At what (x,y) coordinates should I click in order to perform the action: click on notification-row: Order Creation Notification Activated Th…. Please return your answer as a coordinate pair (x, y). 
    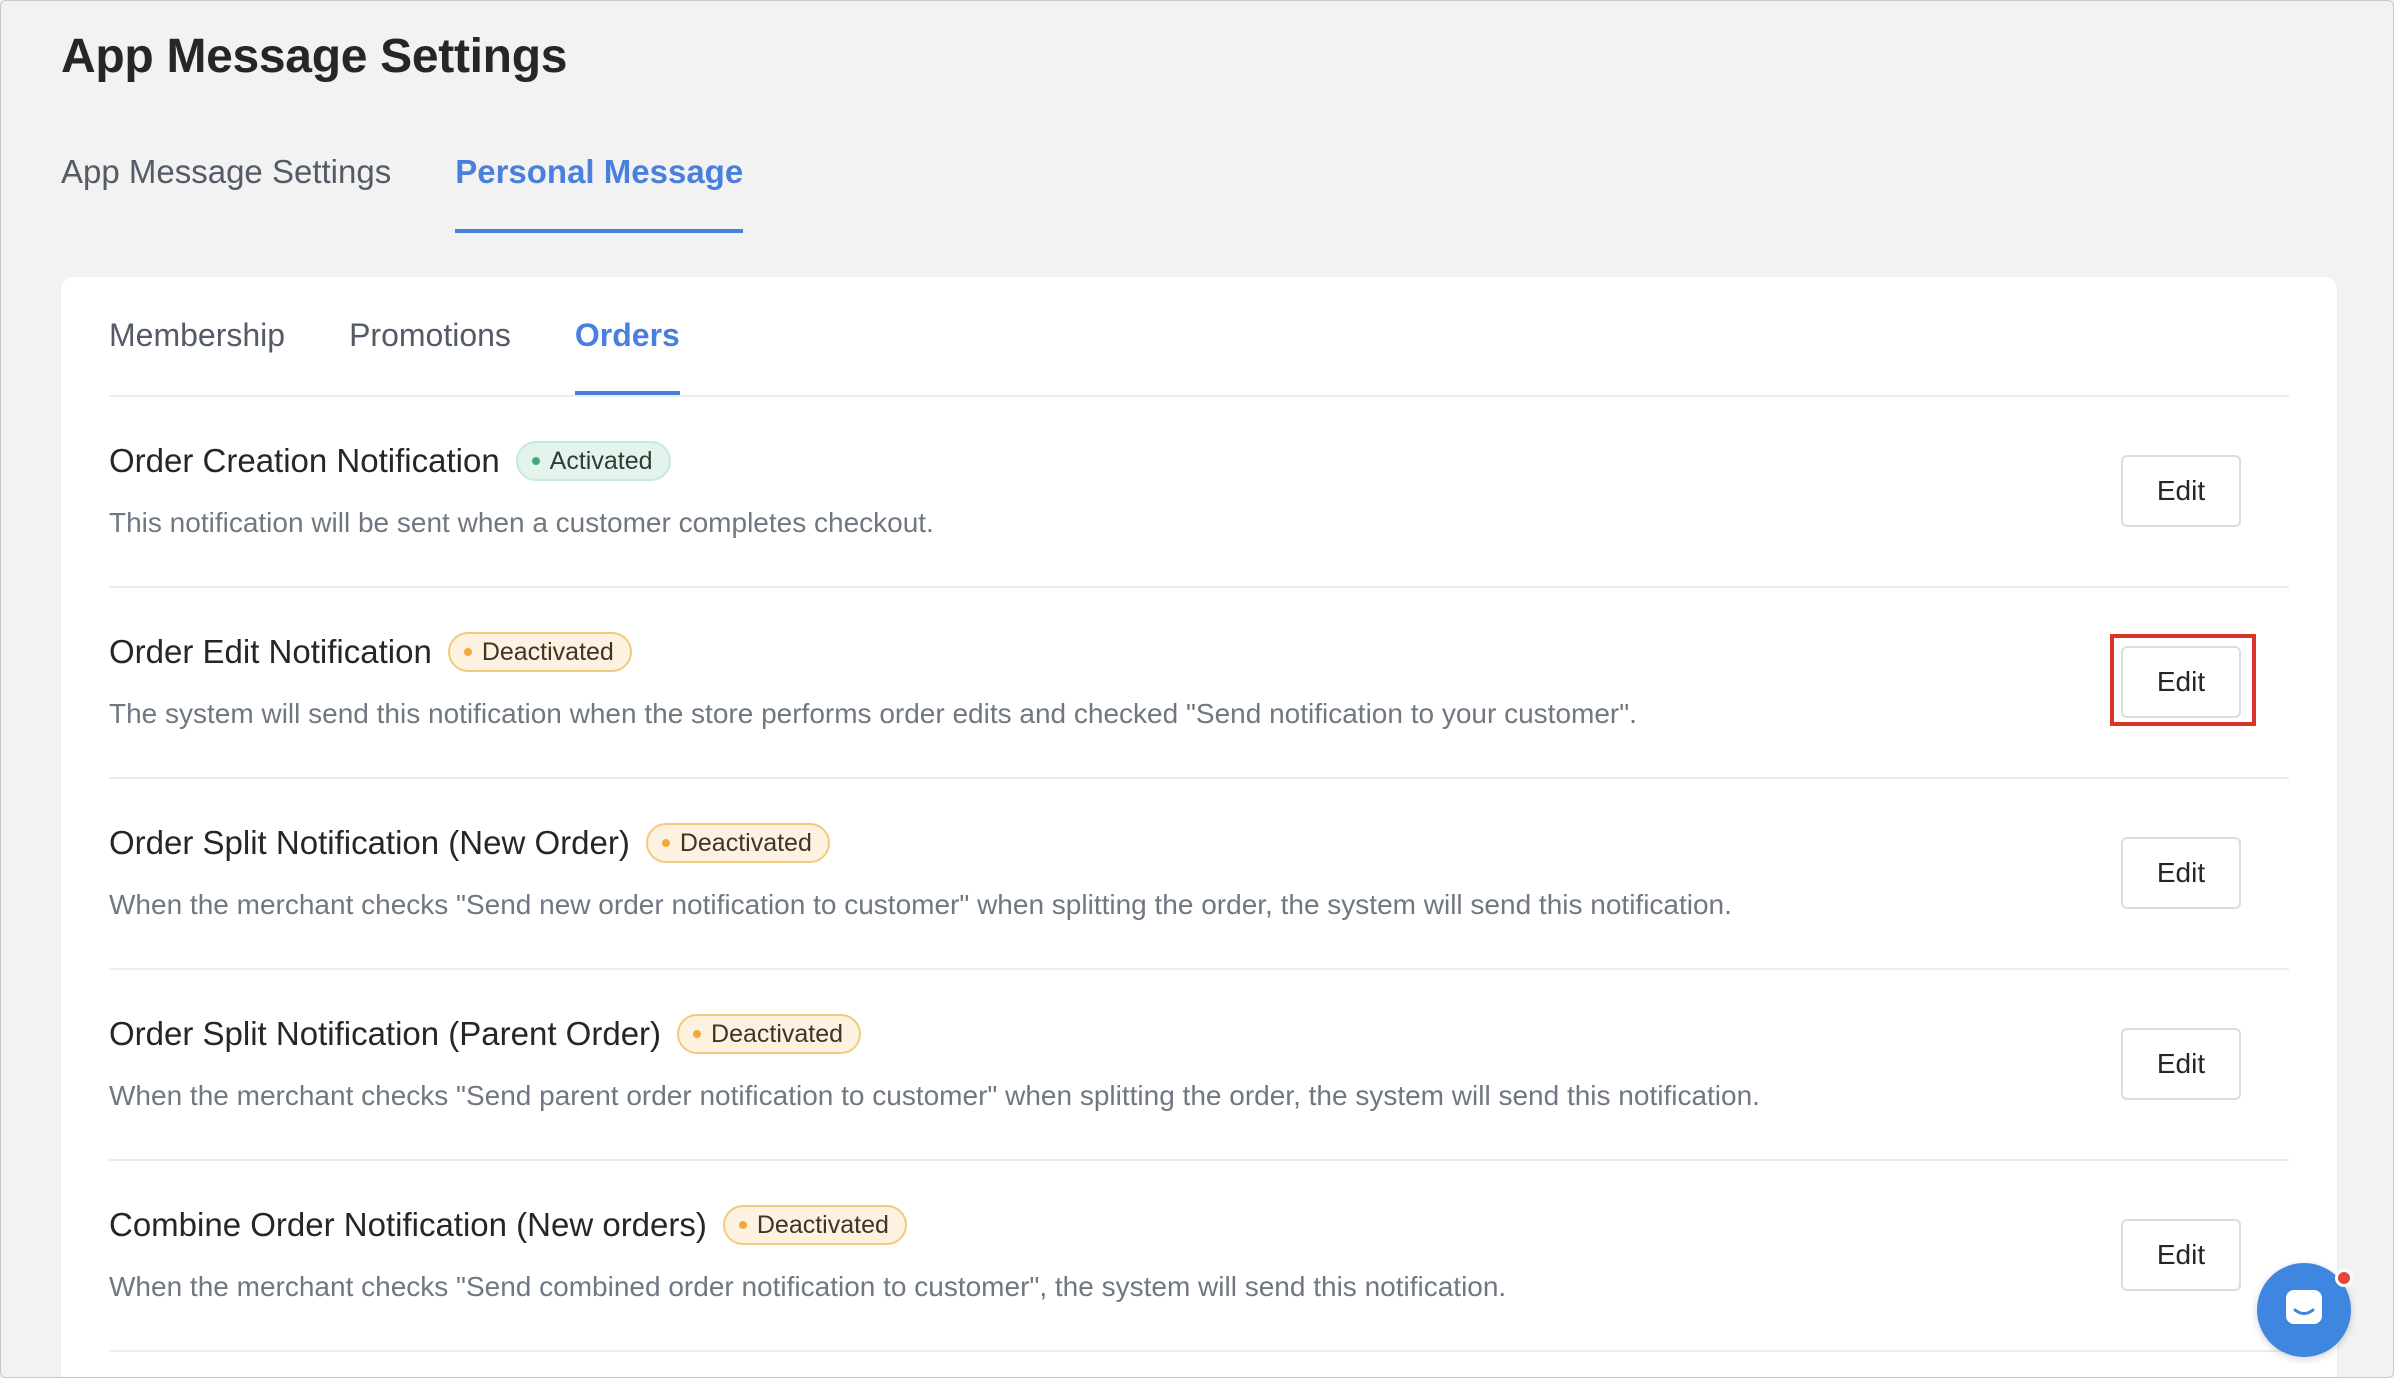
    Looking at the image, I should click on (1199, 492).